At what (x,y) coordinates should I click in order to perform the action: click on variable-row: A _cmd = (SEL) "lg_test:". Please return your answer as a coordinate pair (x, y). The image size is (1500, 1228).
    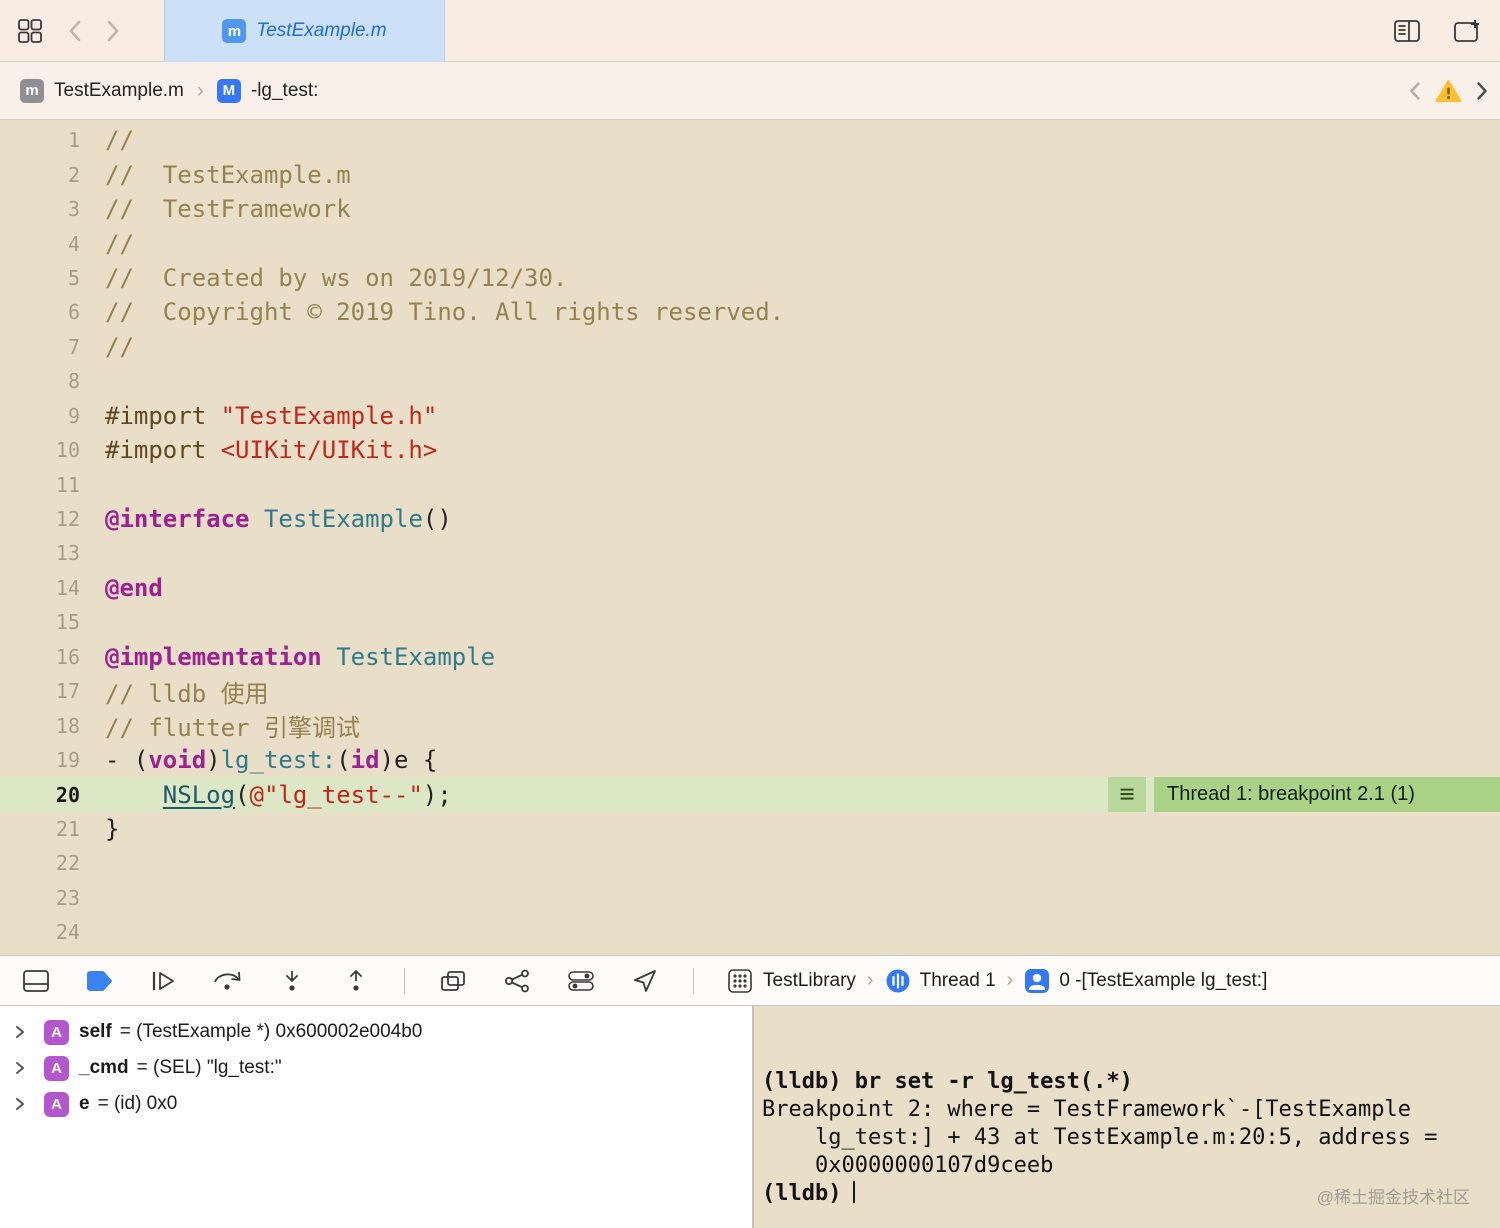
    Looking at the image, I should click on (376, 1068).